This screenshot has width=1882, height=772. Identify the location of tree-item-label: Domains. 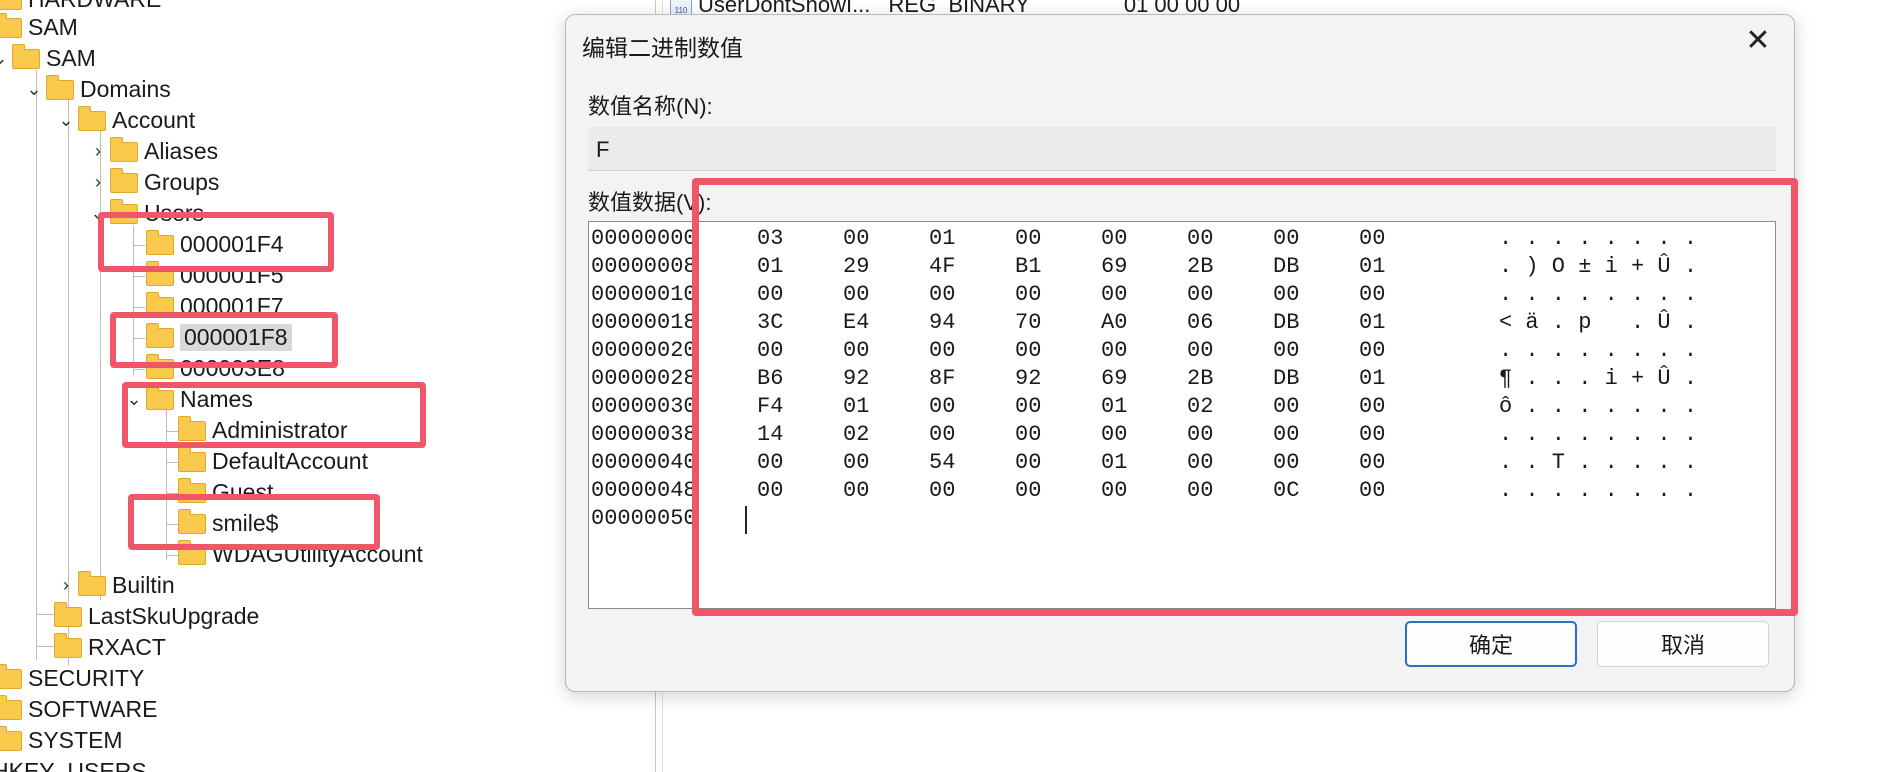
(125, 89).